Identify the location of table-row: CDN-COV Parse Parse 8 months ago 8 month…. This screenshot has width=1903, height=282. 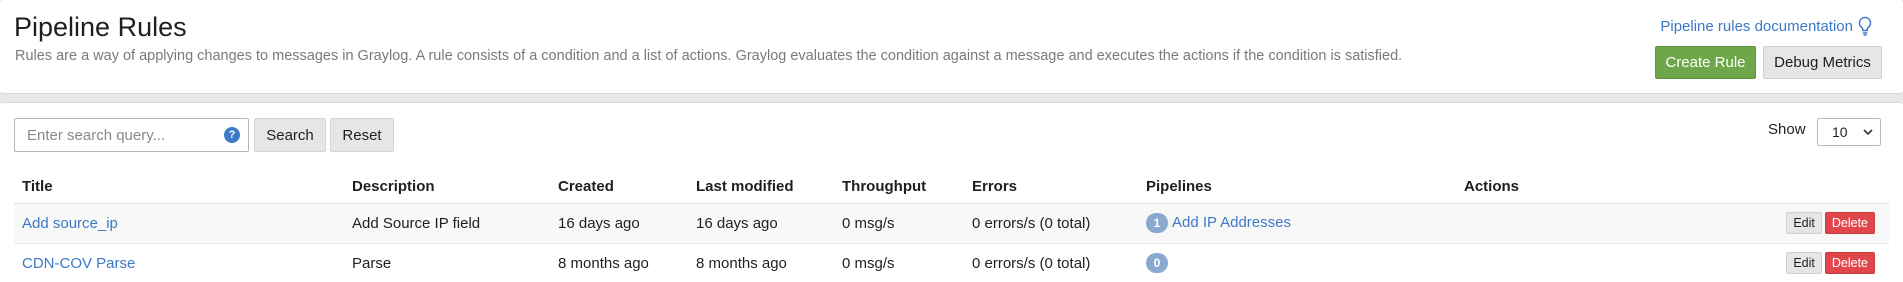
(951, 262).